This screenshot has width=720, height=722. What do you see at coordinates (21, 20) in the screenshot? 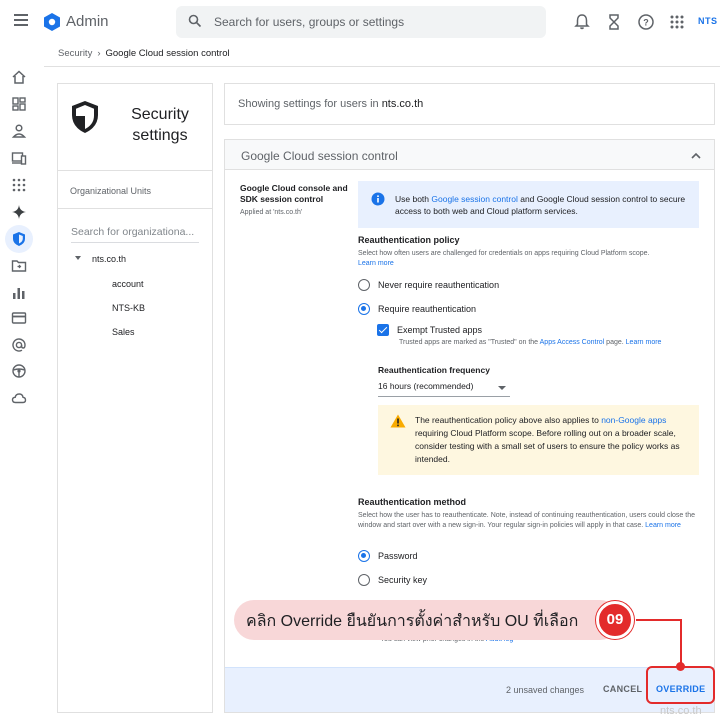
I see `main-menu-icon` at bounding box center [21, 20].